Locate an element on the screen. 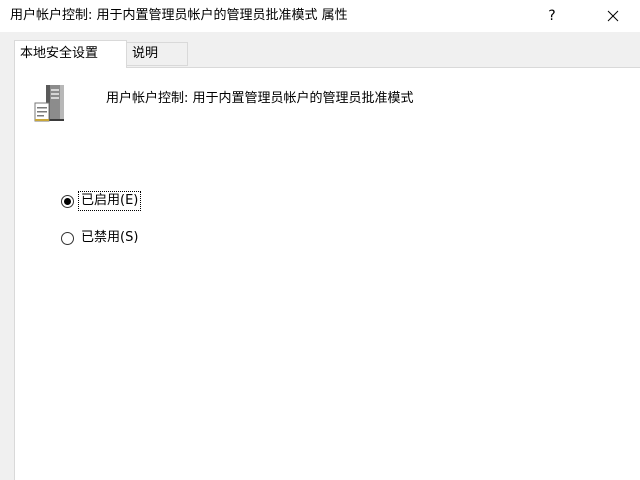 Image resolution: width=640 pixels, height=480 pixels. window-title: 用户帐户控制: 用于内置管理员帐户的管理员批准模式 属性 is located at coordinates (179, 15).